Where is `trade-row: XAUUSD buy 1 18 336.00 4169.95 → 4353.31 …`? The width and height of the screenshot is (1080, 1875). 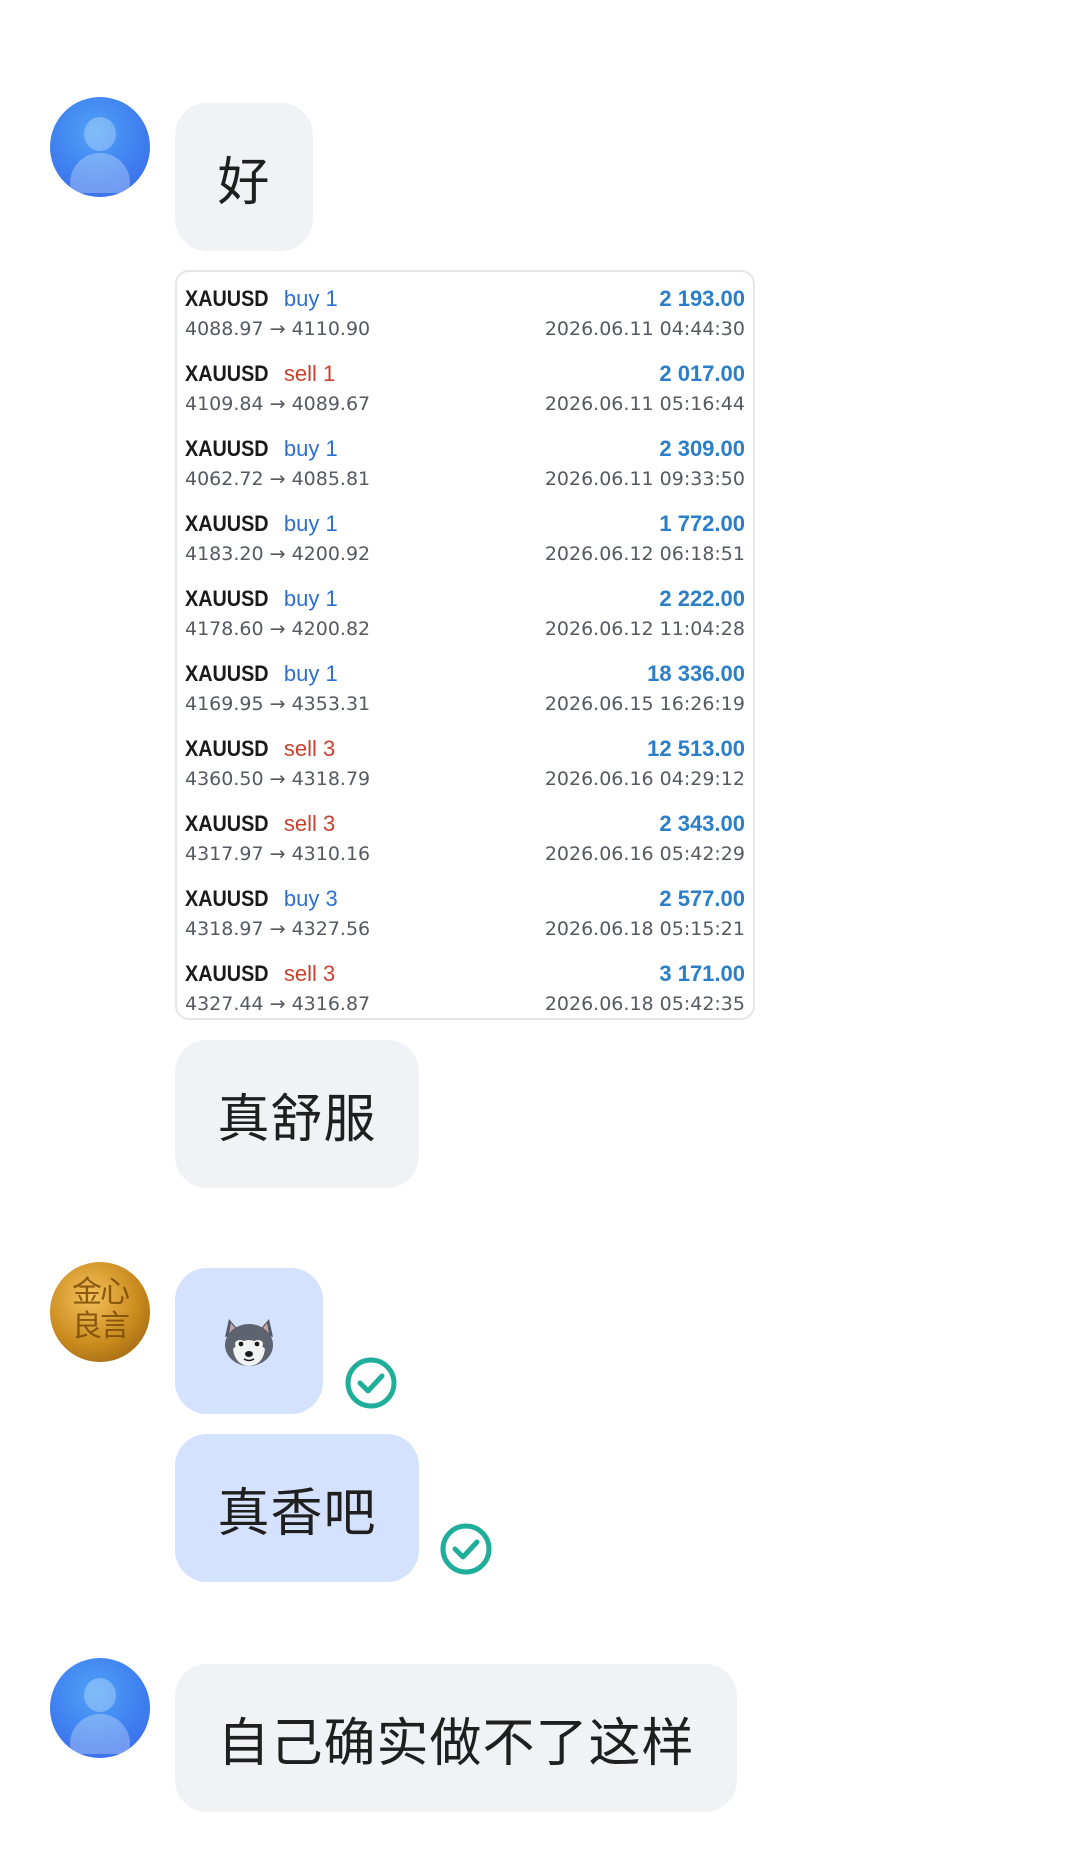
trade-row: XAUUSD buy 1 18 336.00 4169.95 → 4353.31 … is located at coordinates (465, 690).